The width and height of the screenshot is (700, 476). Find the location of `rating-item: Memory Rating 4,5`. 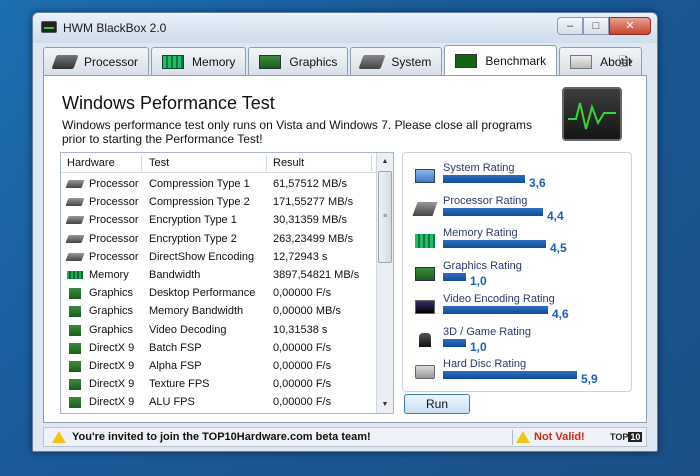

rating-item: Memory Rating 4,5 is located at coordinates (518, 240).